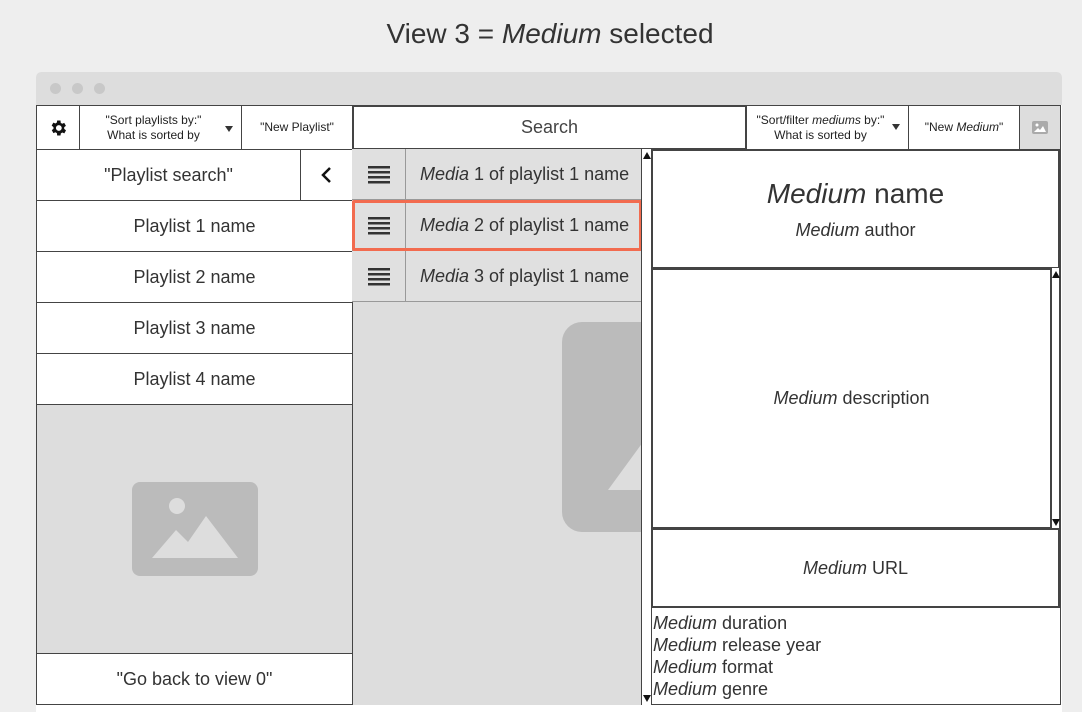  I want to click on new-medium-label: "New Medium", so click(964, 127).